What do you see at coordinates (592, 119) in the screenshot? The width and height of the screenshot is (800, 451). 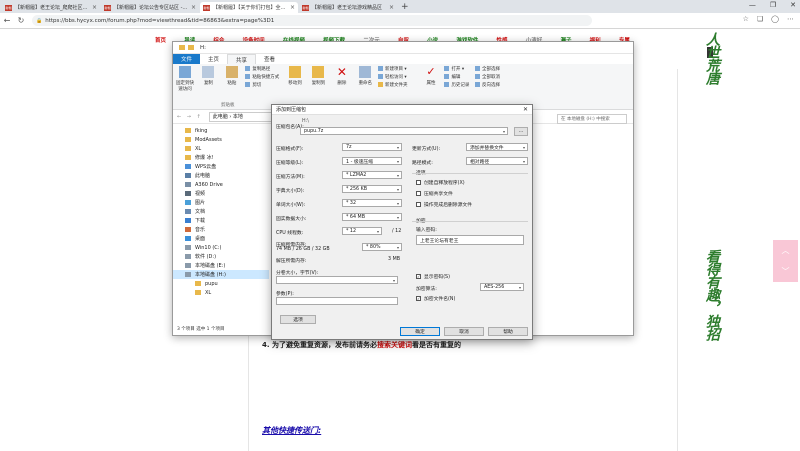 I see `explorer-search-input: 在 本地磁盘 (H:) 中搜索` at bounding box center [592, 119].